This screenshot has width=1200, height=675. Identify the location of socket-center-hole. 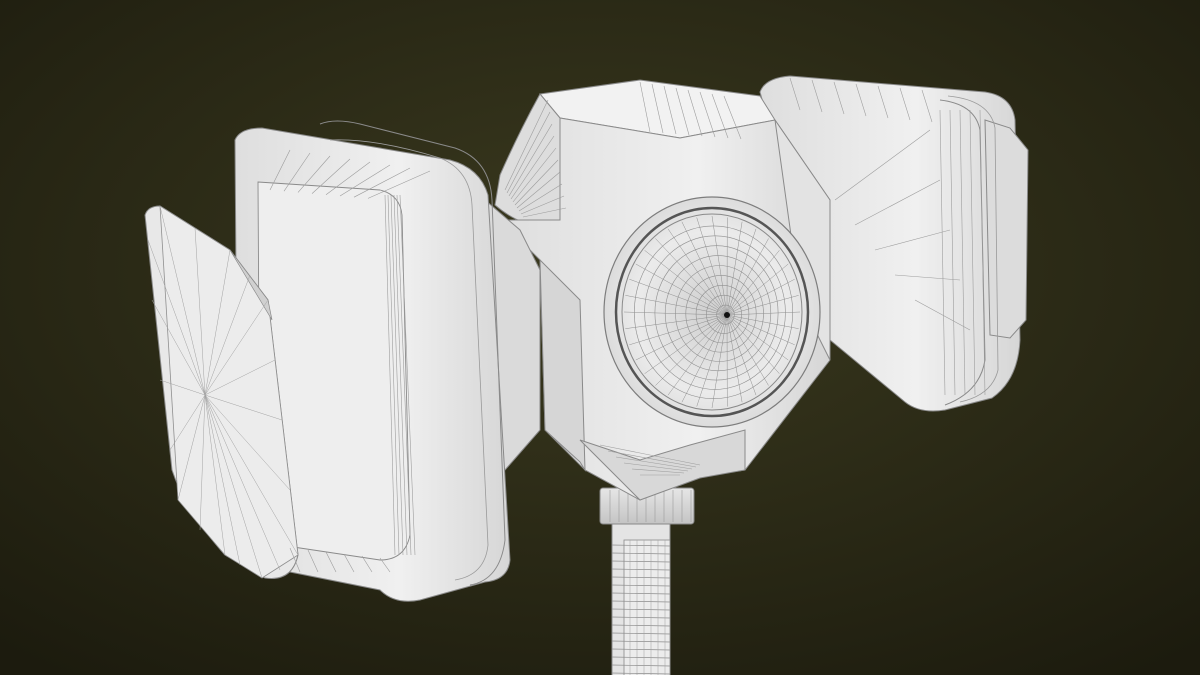
(727, 315).